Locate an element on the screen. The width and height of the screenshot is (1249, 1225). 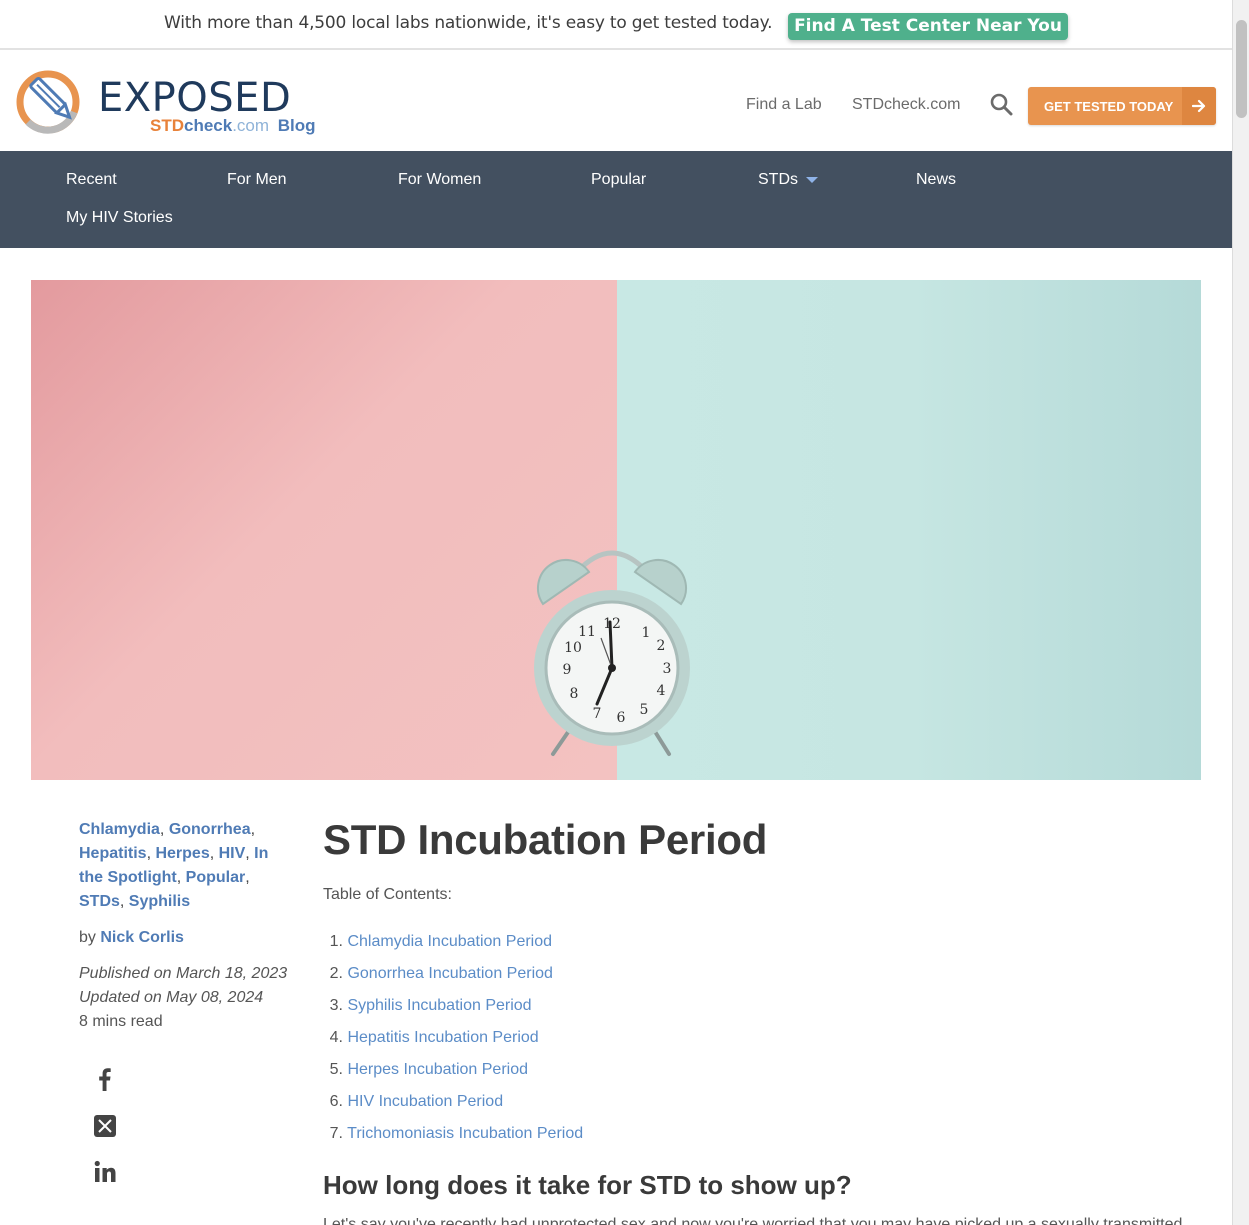
published-date: Published on March 18, 2023 is located at coordinates (183, 973).